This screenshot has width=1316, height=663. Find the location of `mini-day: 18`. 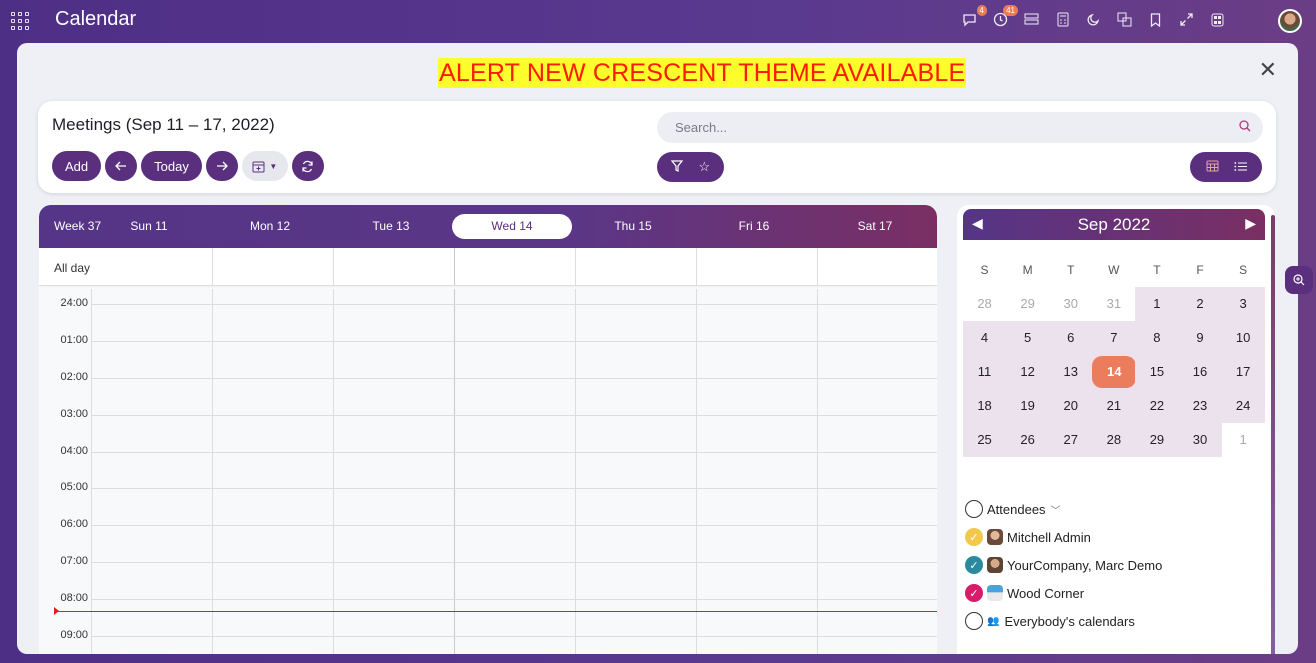

mini-day: 18 is located at coordinates (985, 406).